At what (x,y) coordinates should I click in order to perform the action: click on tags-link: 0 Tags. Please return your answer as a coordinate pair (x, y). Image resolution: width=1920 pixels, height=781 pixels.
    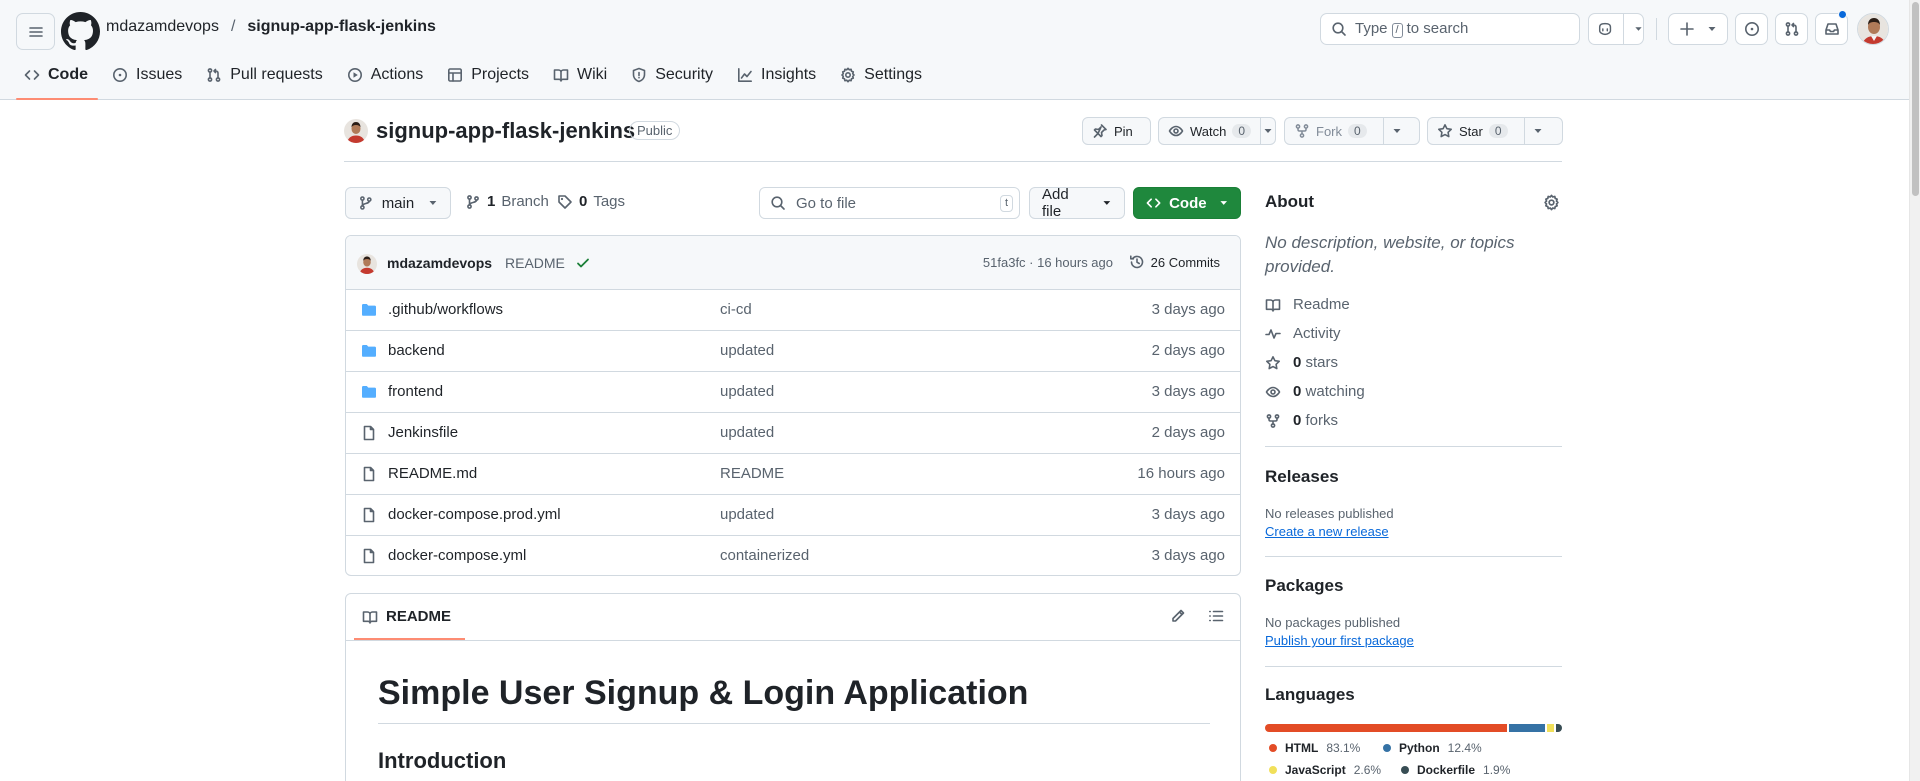
    Looking at the image, I should click on (591, 201).